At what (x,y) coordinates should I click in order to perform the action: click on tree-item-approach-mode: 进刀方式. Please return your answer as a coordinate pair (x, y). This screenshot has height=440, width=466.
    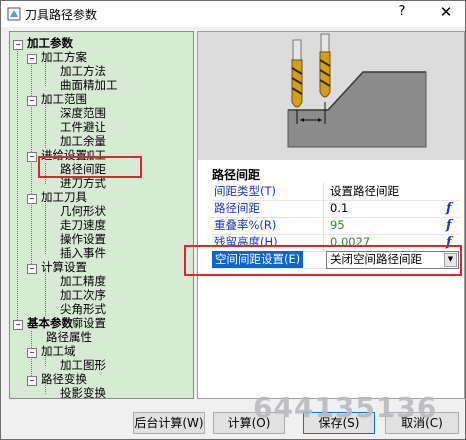
    Looking at the image, I should click on (83, 183).